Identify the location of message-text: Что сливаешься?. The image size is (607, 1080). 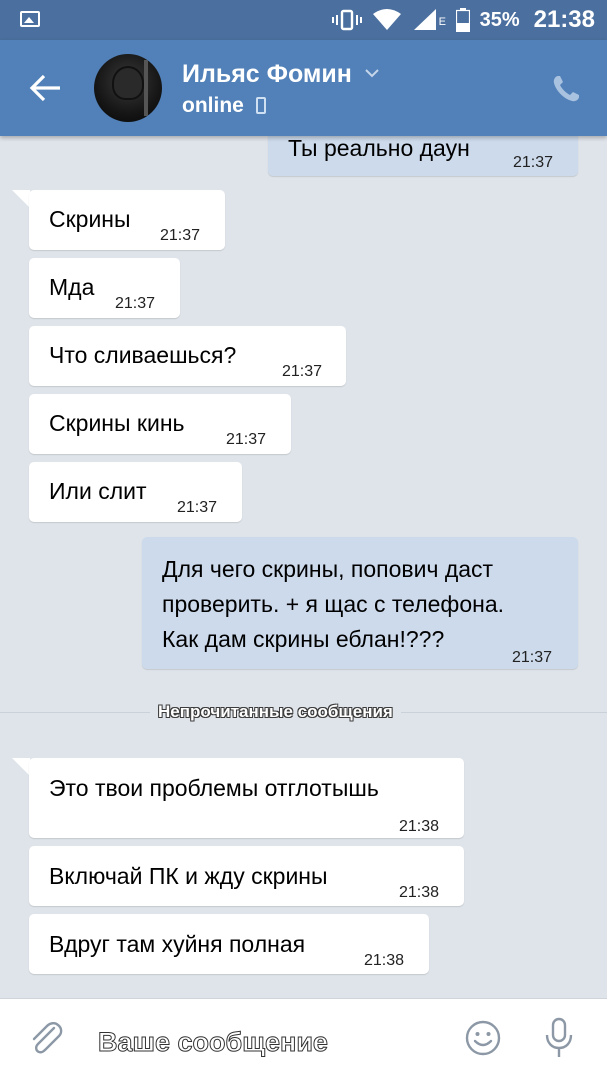
(143, 355).